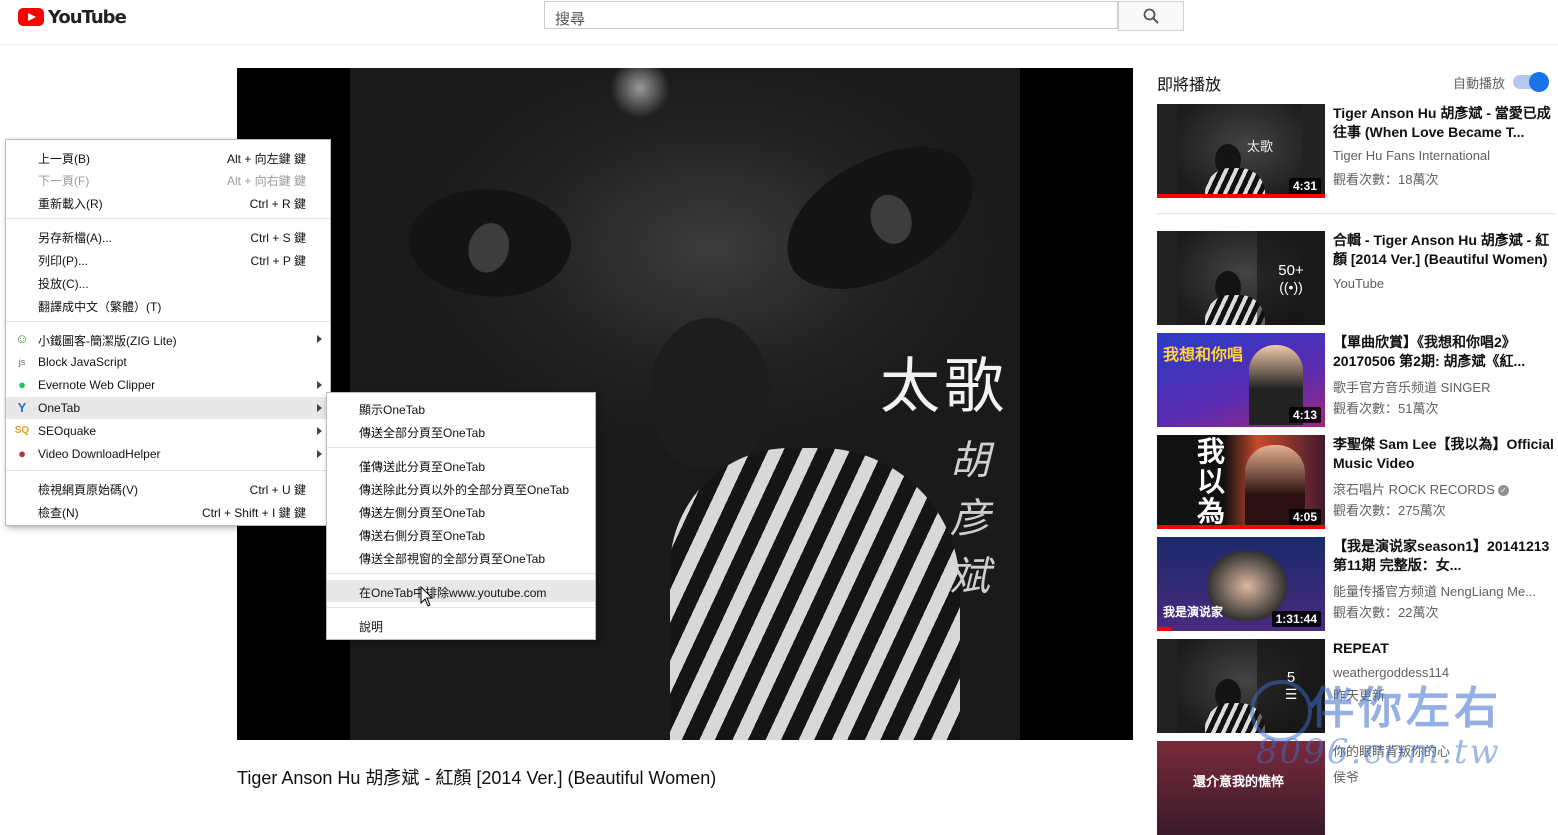 The height and width of the screenshot is (835, 1558). I want to click on video-card-title: REPEAT, so click(1444, 648).